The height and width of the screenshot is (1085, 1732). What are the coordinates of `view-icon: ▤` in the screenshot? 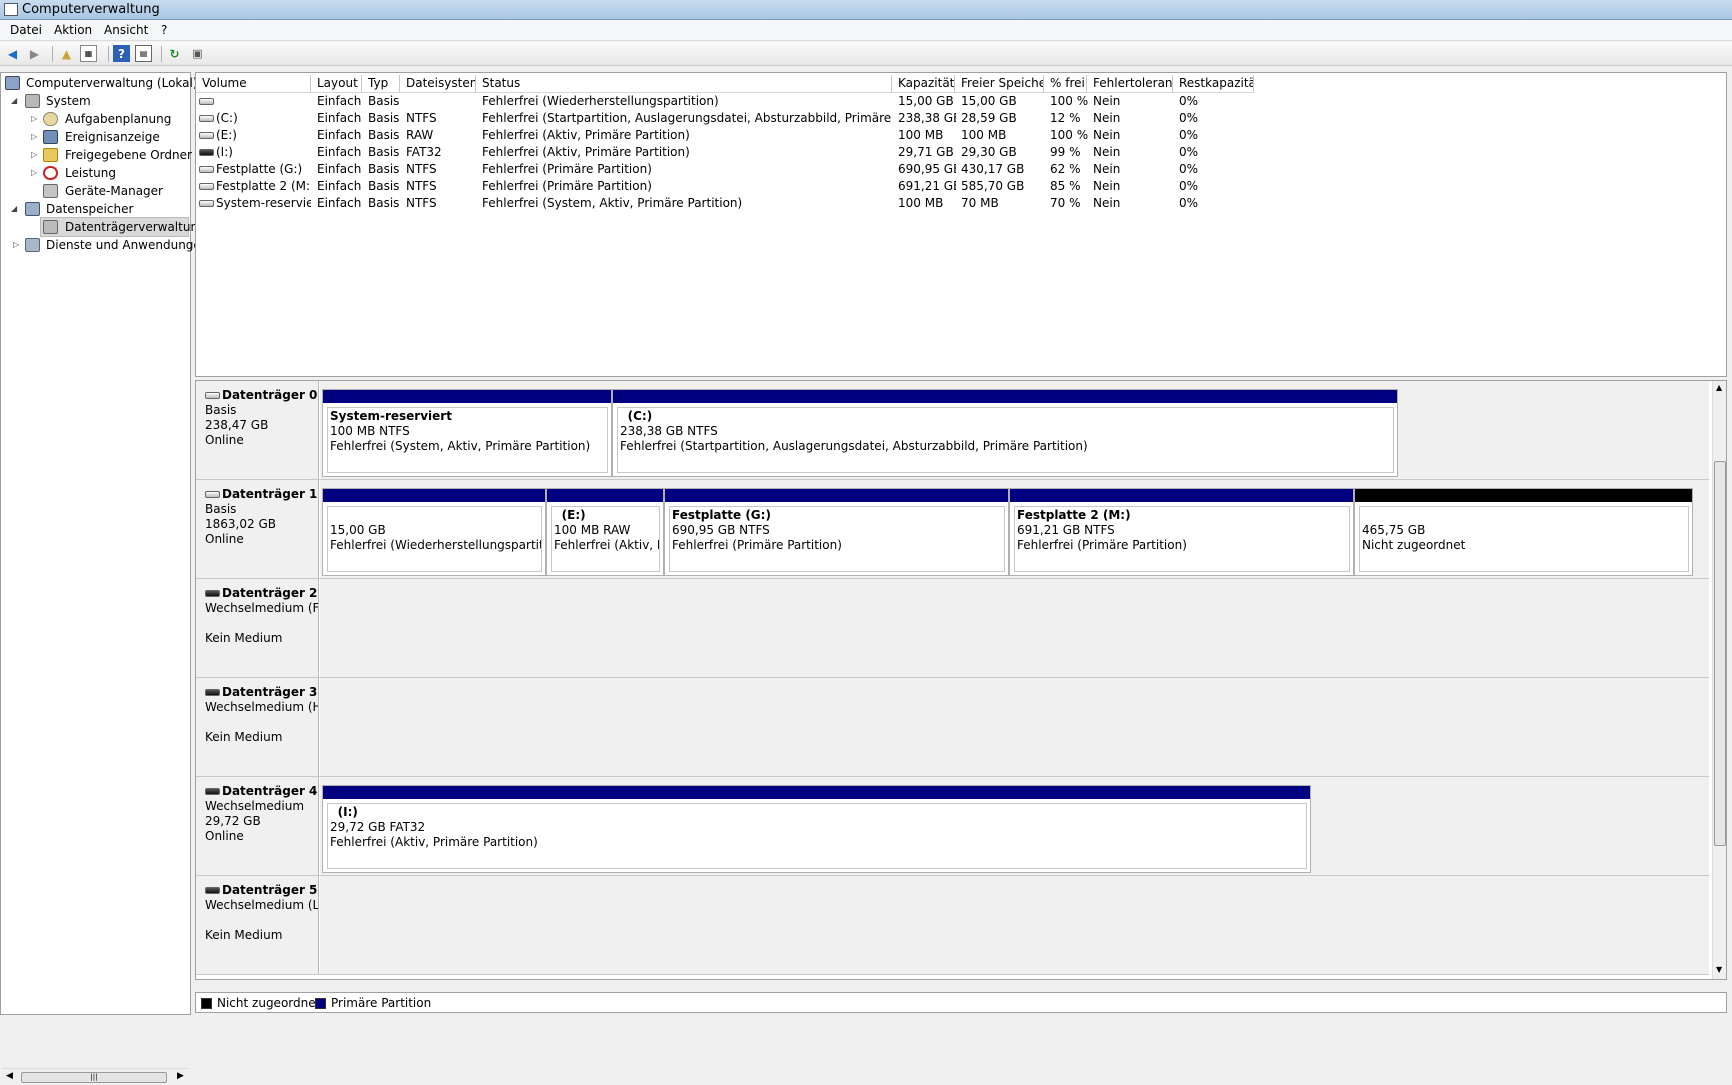 It's located at (143, 53).